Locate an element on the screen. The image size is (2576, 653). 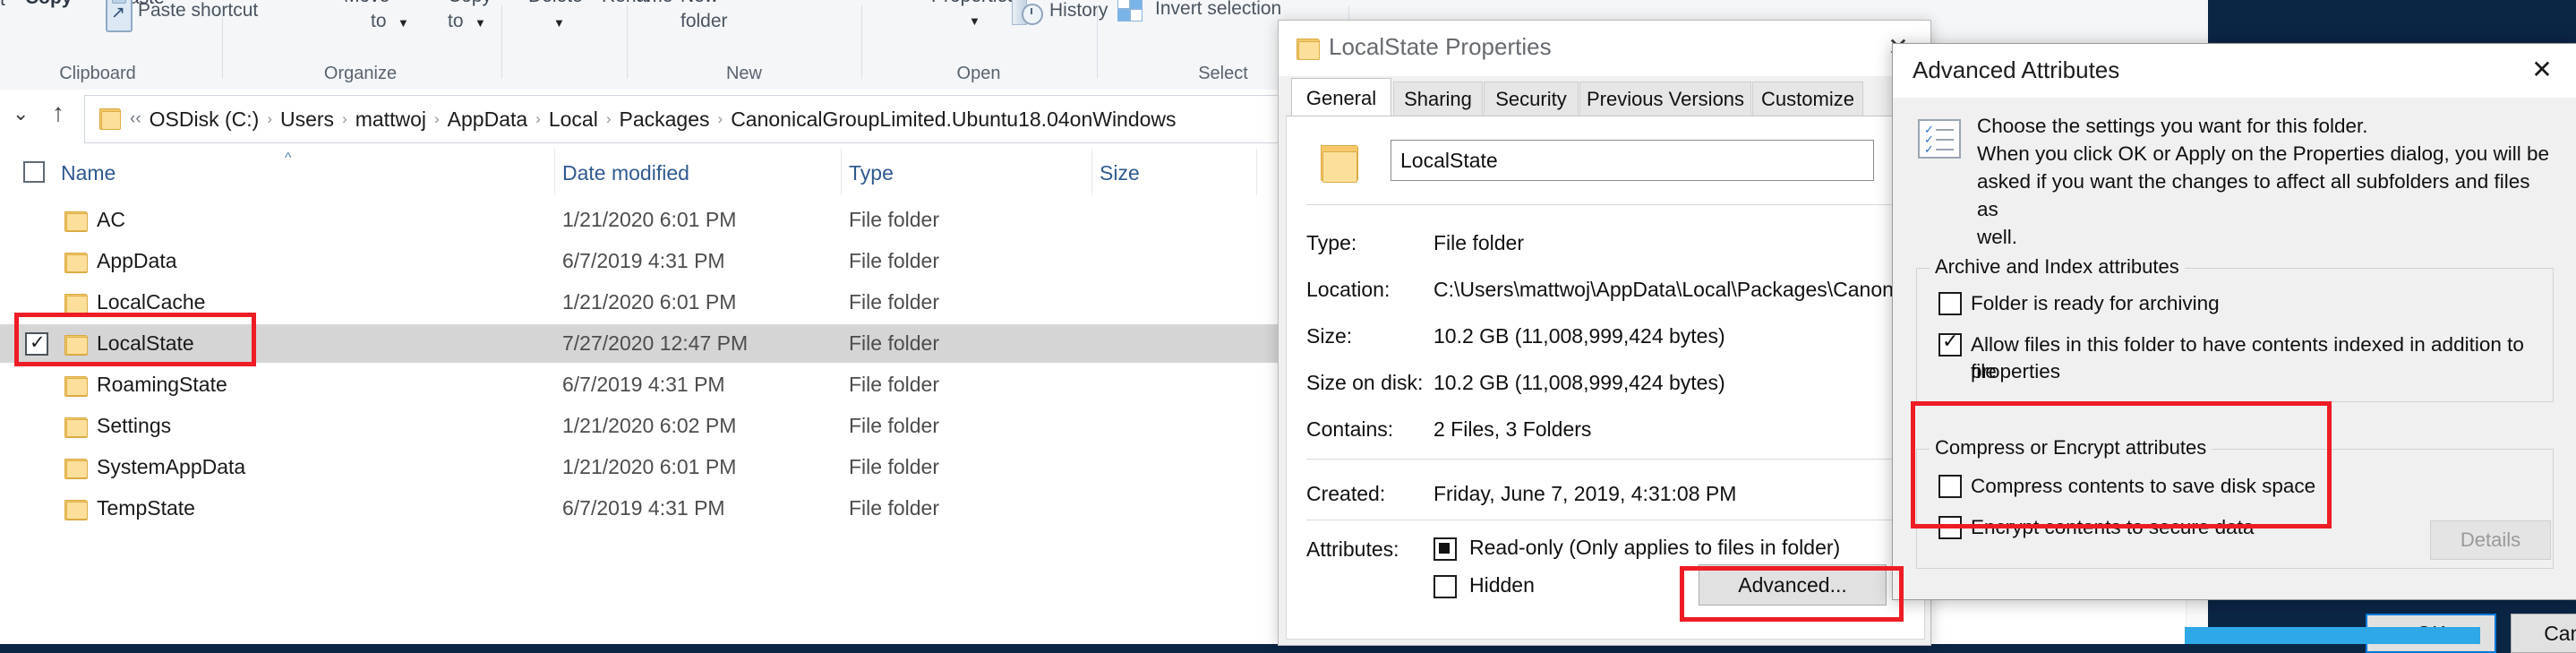
taskbar-sliver is located at coordinates (2332, 635).